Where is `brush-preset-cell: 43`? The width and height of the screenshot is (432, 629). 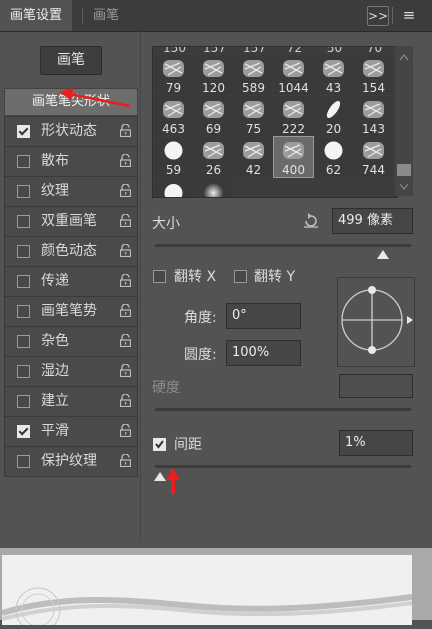
brush-preset-cell: 43 is located at coordinates (333, 75).